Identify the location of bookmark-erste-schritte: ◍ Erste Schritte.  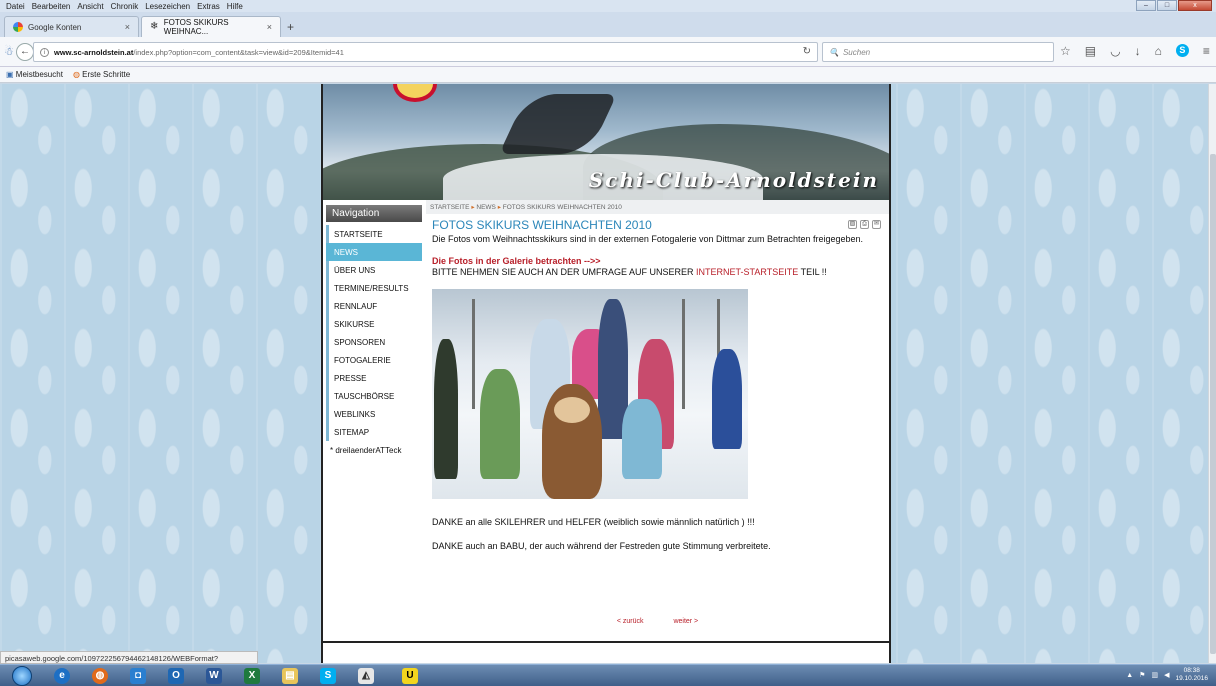
(101, 74).